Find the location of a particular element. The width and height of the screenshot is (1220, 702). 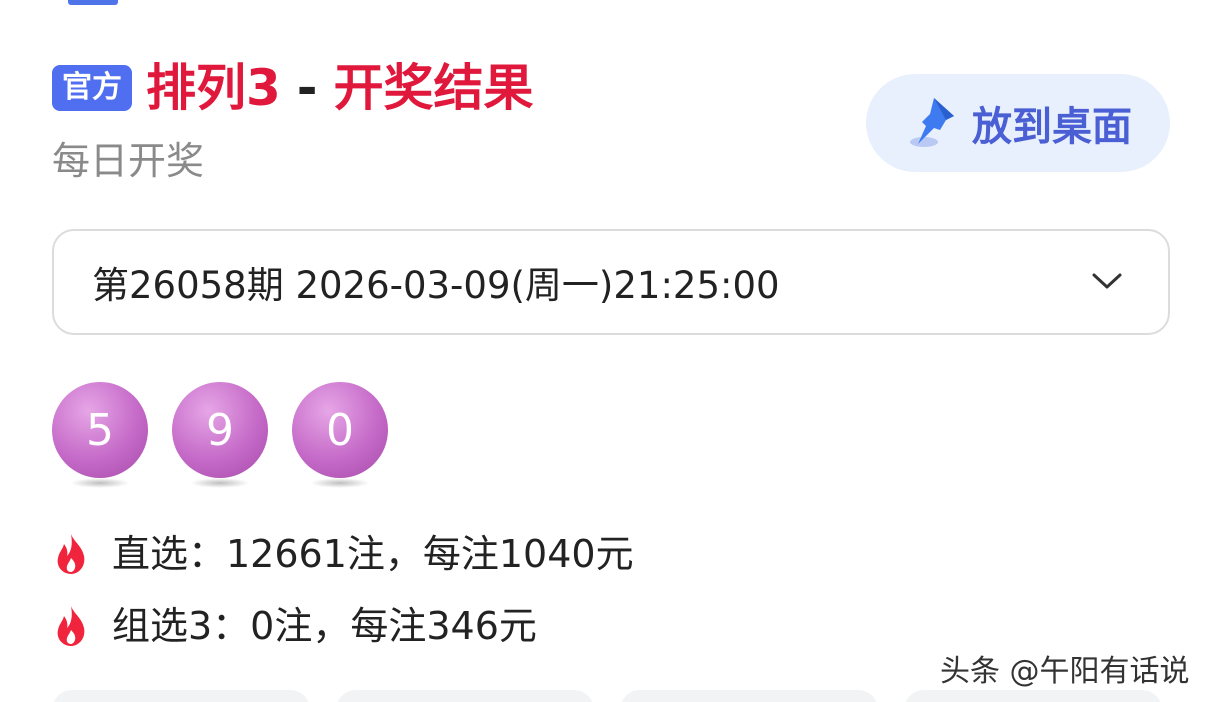

page-title: 排列3- 开奖结果 is located at coordinates (340, 88).